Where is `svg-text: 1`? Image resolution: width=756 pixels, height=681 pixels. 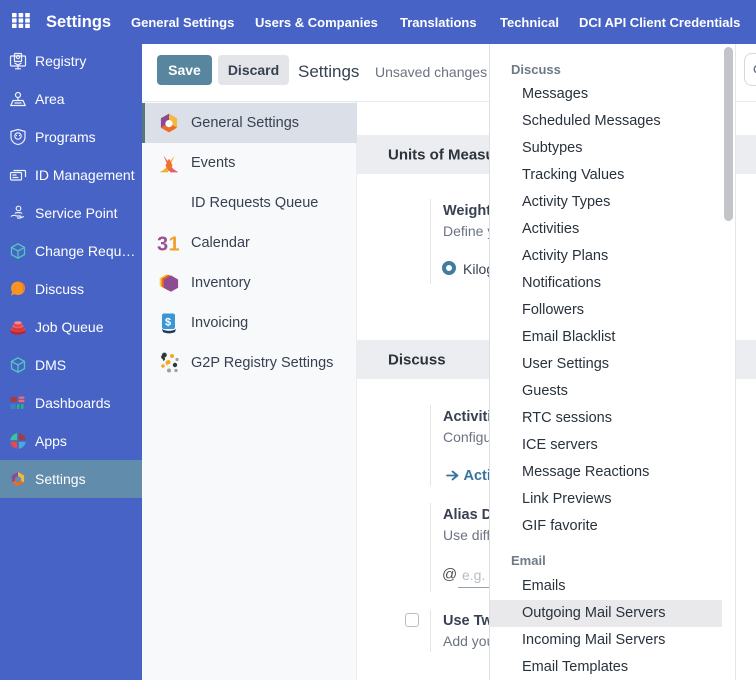
svg-text: 1 is located at coordinates (174, 245).